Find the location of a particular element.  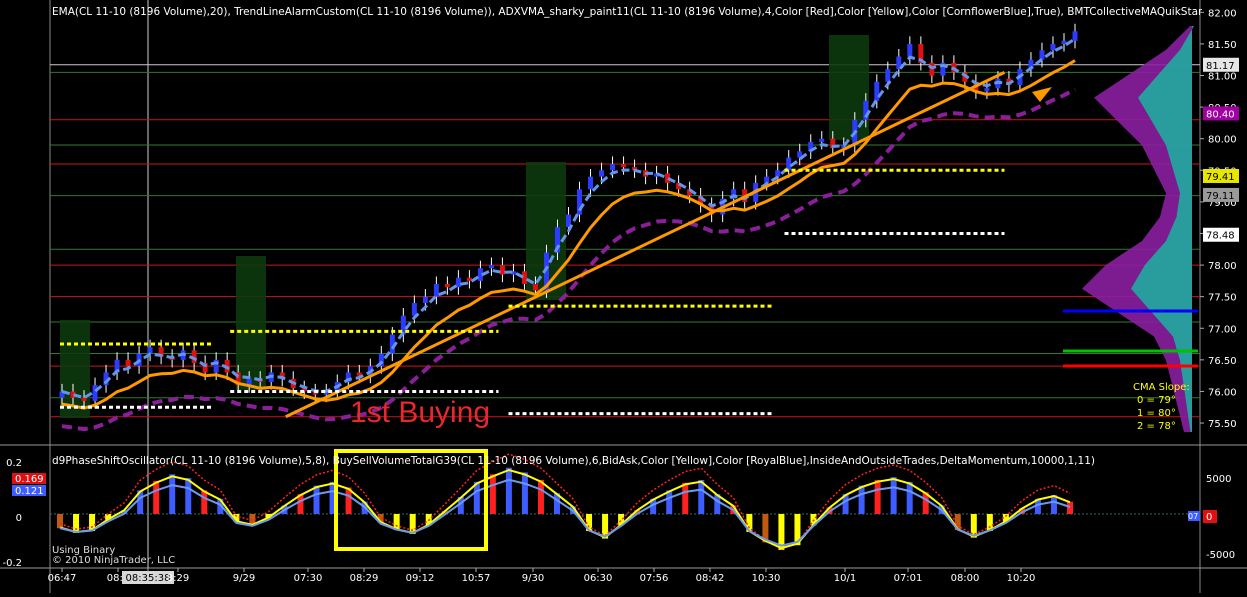

osc-right-tick-2: -5000 is located at coordinates (1220, 555).